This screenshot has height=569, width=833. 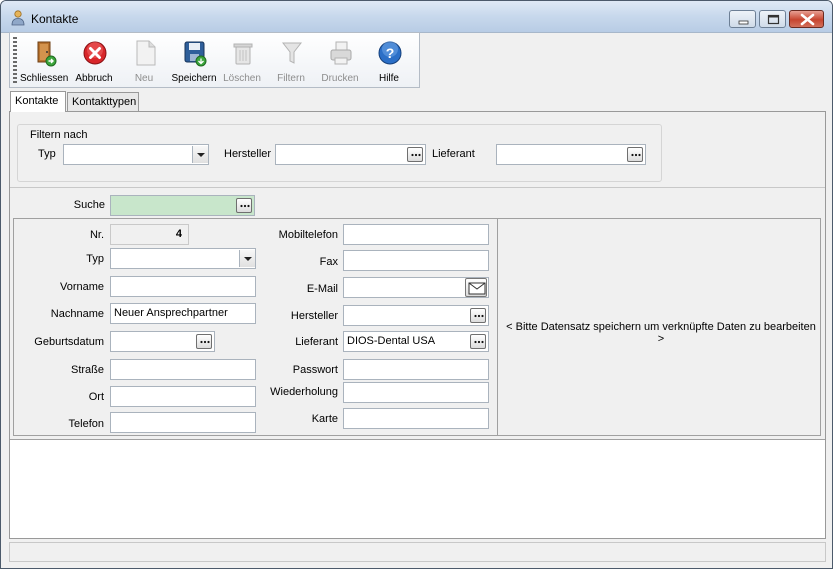 I want to click on filter-lieferant-field, so click(x=571, y=154).